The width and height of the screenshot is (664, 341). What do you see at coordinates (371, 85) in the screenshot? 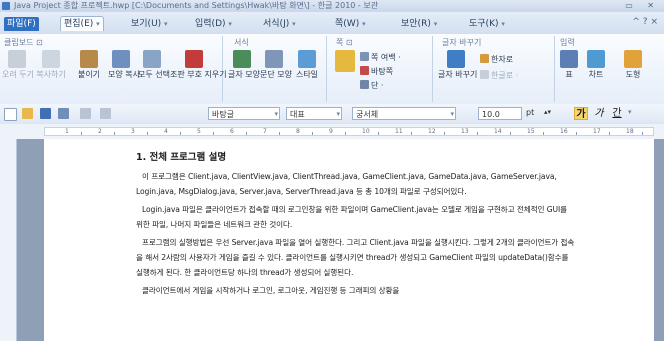
I see `columns-button: 단 ·` at bounding box center [371, 85].